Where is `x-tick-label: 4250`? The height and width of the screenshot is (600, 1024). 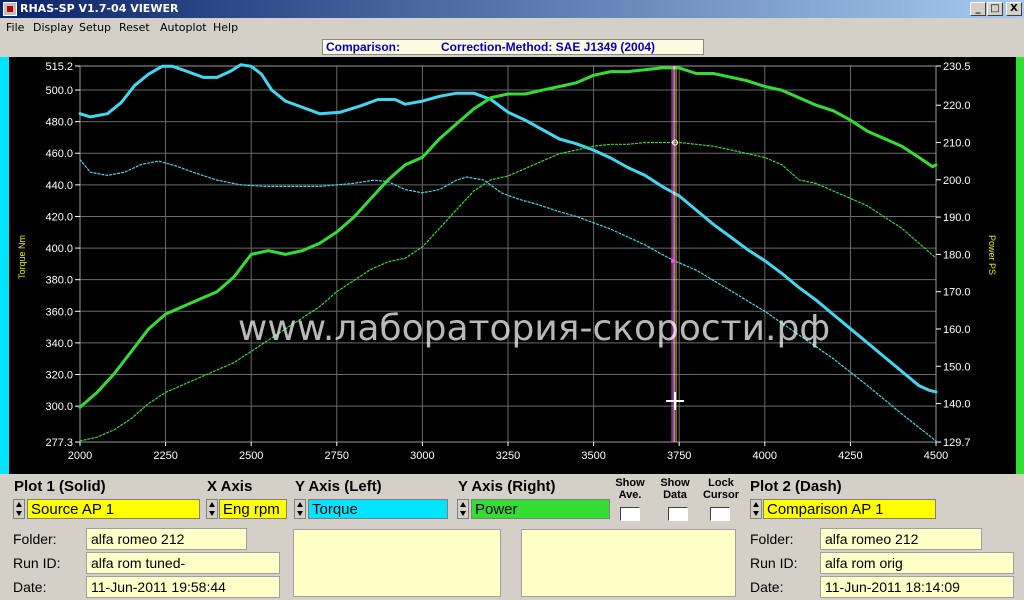 x-tick-label: 4250 is located at coordinates (850, 456).